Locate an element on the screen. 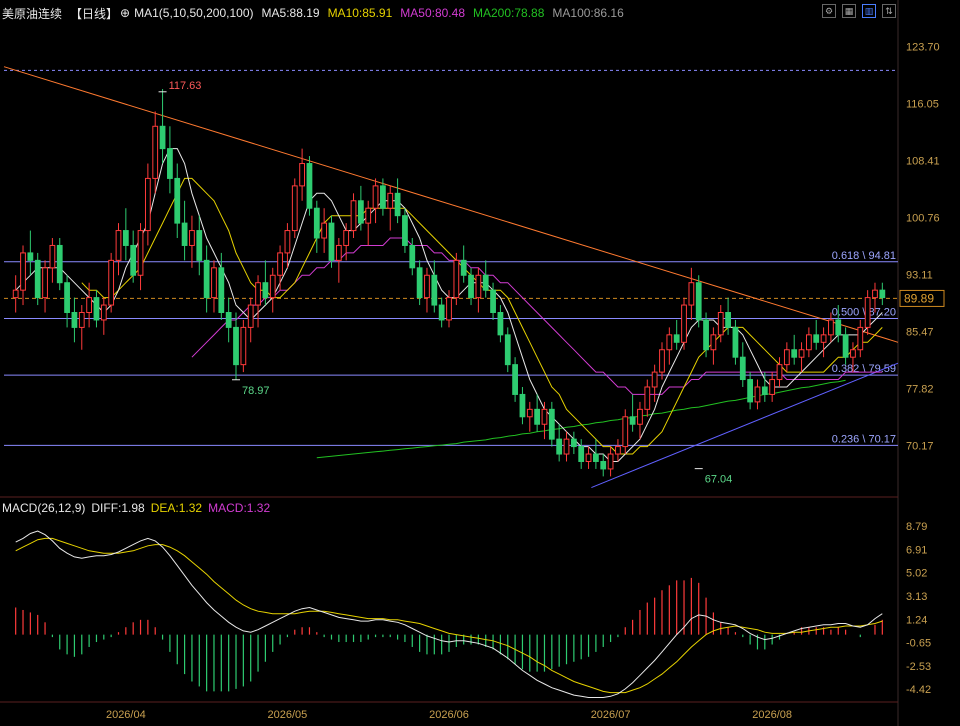  extreme-price-label: 117.63 is located at coordinates (185, 86).